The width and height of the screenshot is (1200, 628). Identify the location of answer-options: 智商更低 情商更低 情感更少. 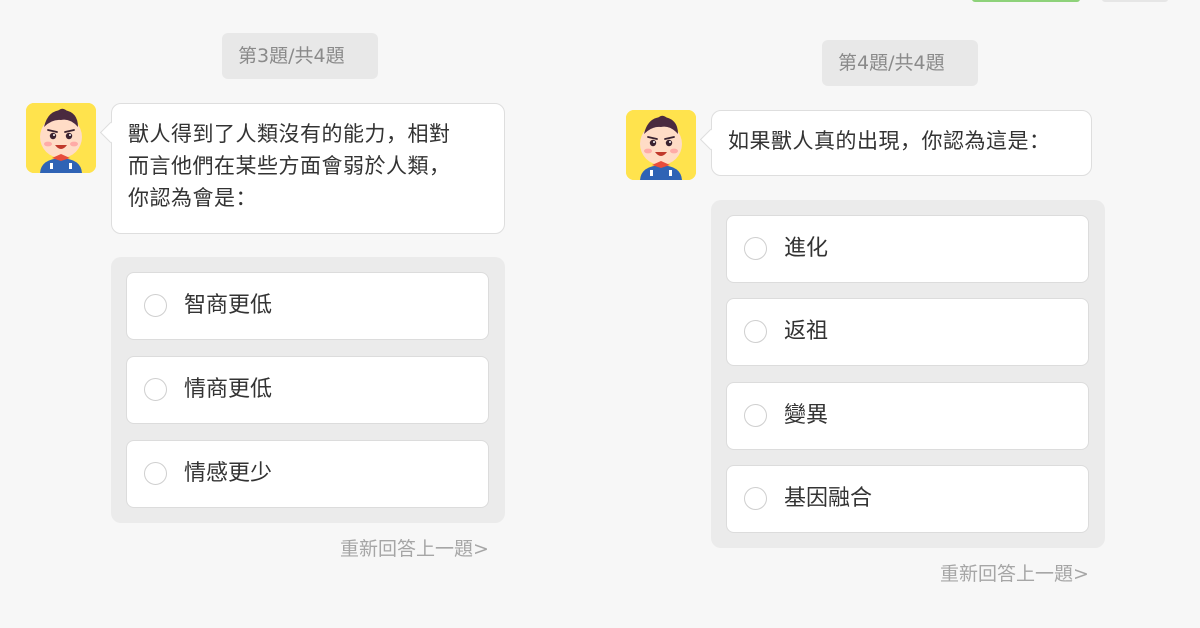
(308, 390).